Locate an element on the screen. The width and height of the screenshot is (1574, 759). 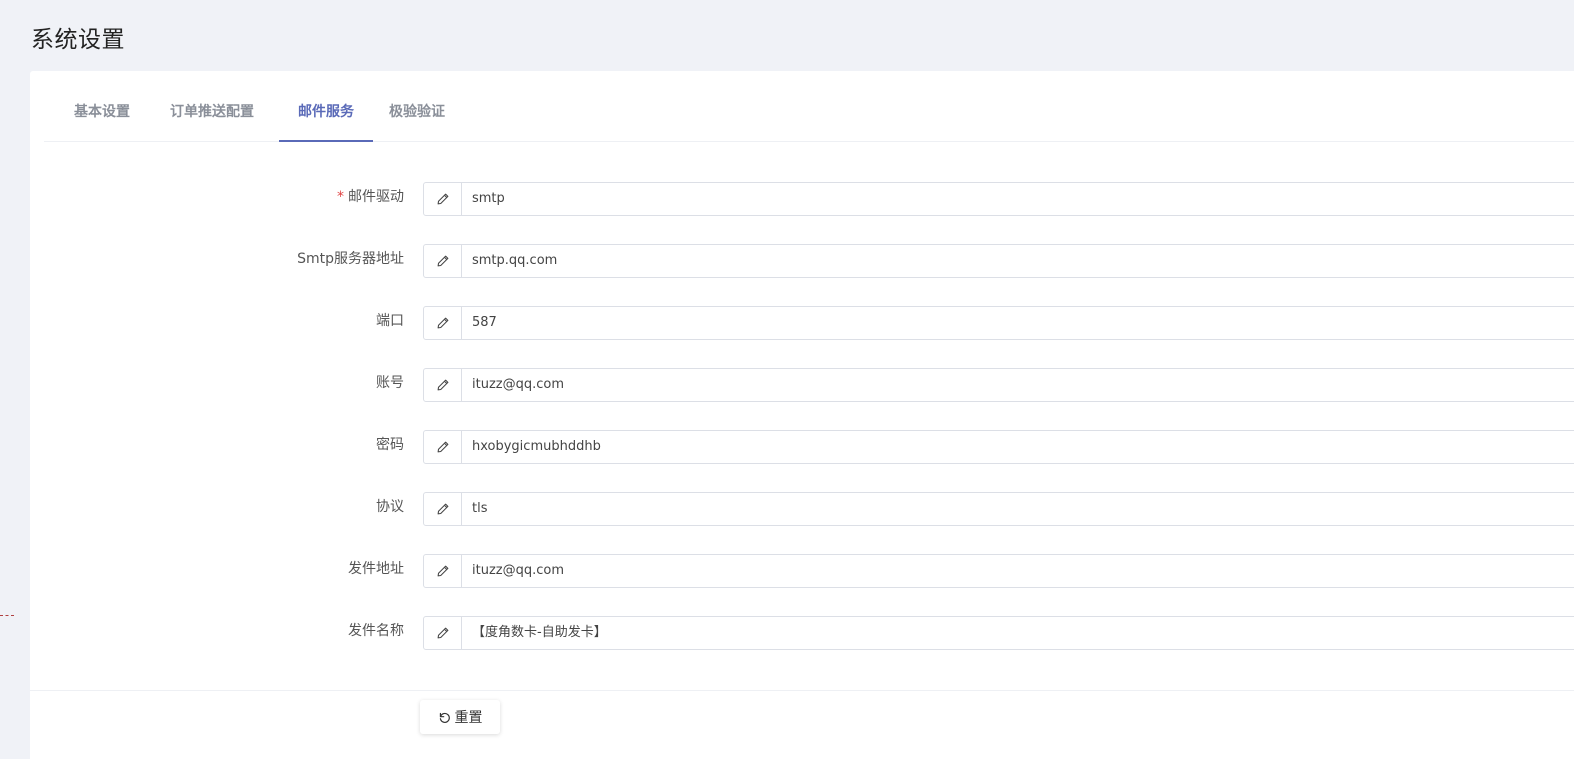
smtp-host-input-group is located at coordinates (998, 261).